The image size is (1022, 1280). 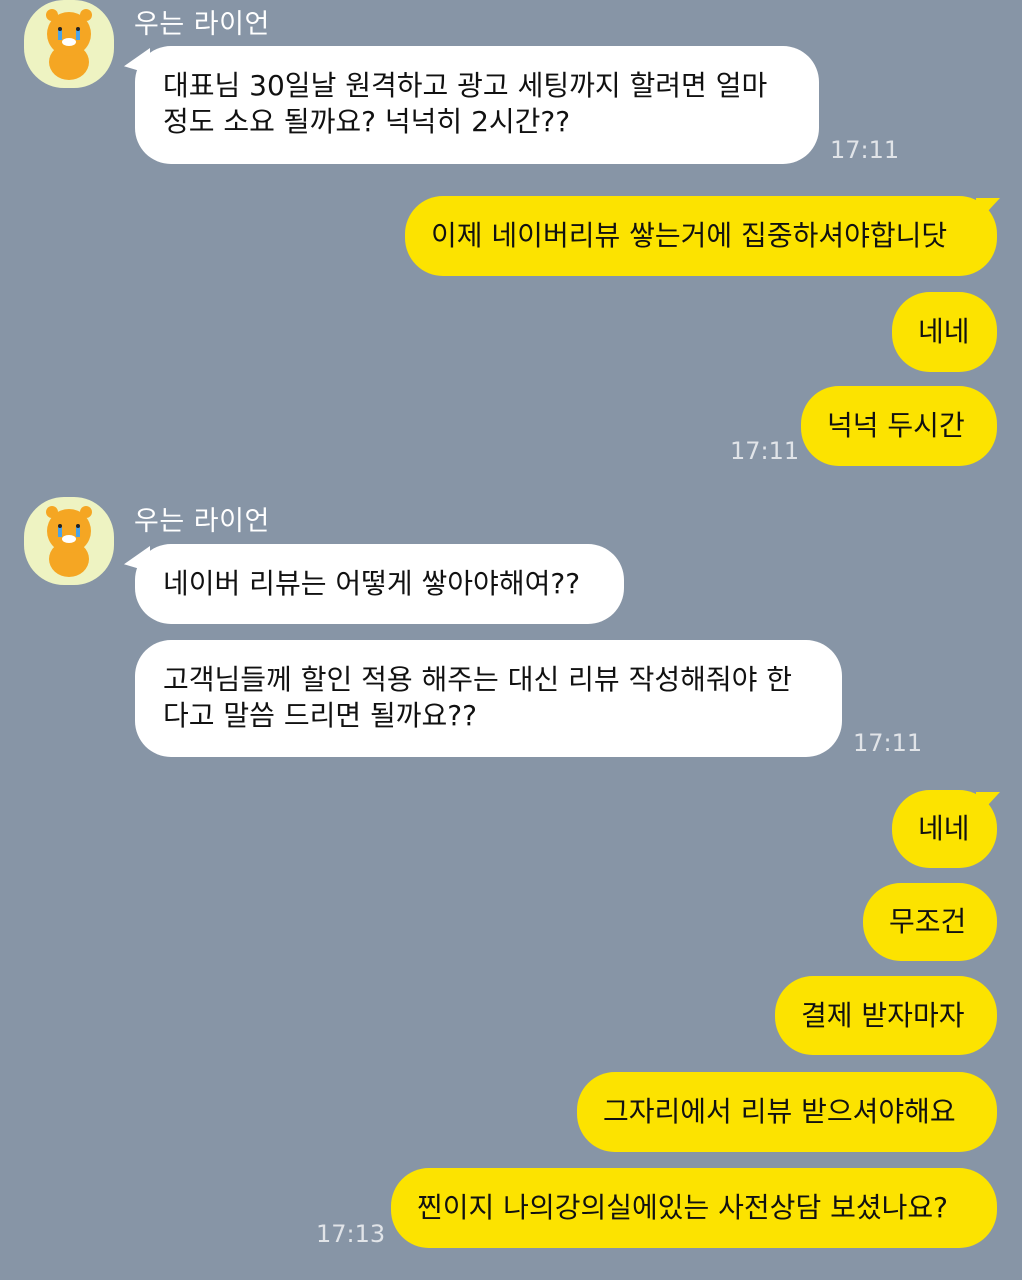 What do you see at coordinates (320, 715) in the screenshot?
I see `message-text-line: 다고 말씀 드리면 될까요??` at bounding box center [320, 715].